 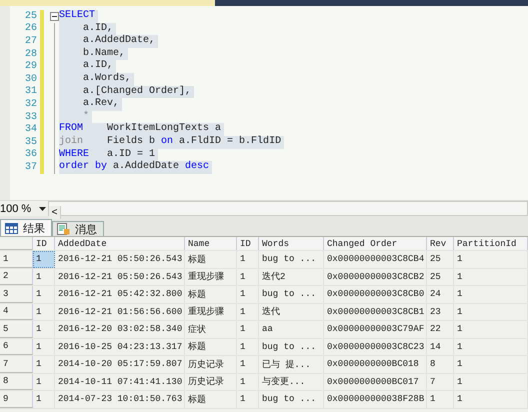 What do you see at coordinates (440, 312) in the screenshot?
I see `table-cell: 23` at bounding box center [440, 312].